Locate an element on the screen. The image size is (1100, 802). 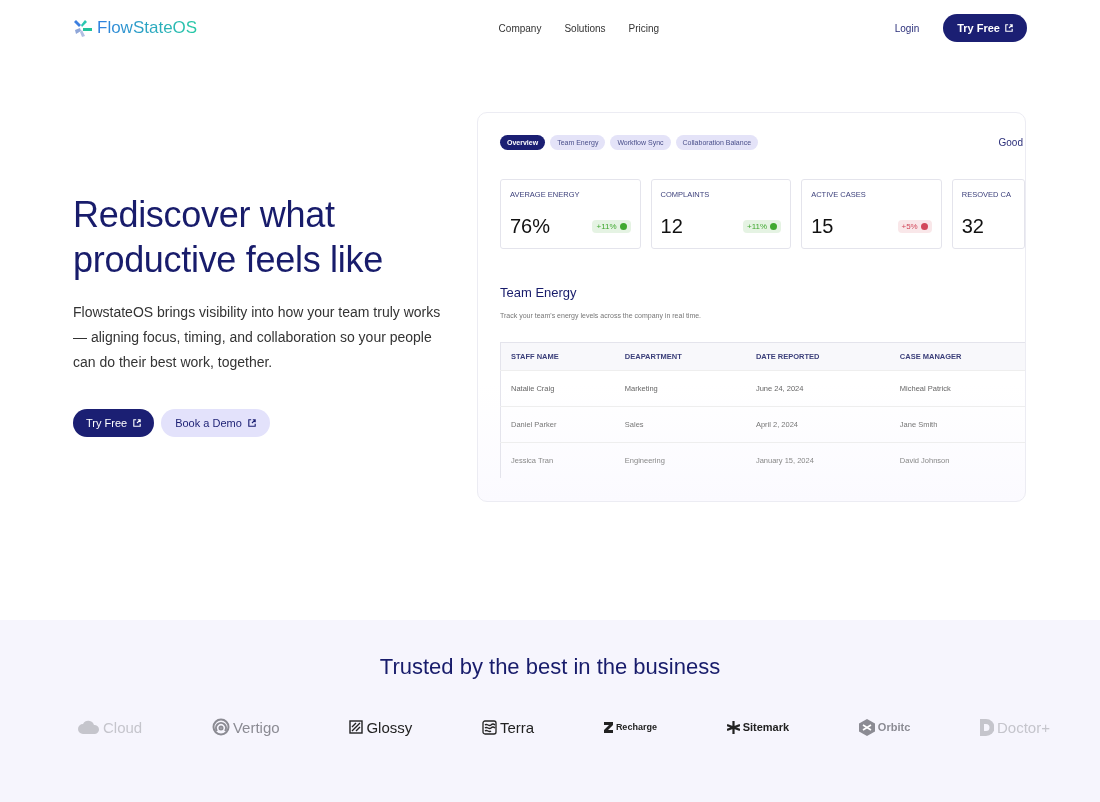
nav-link: Solutions is located at coordinates (585, 28).